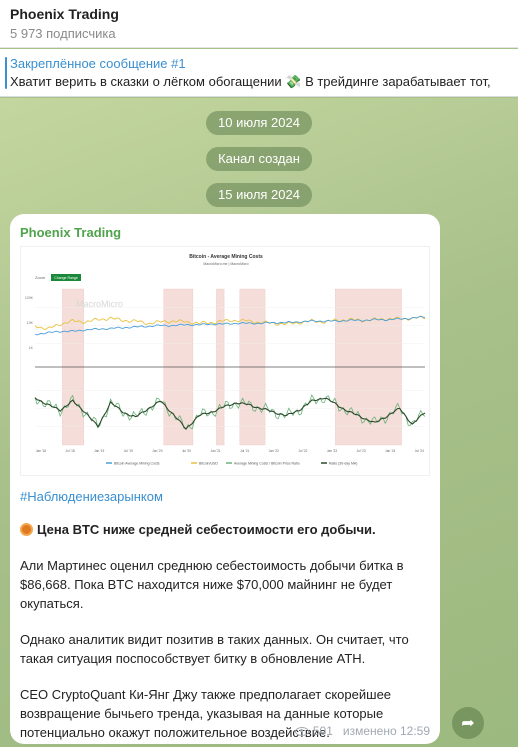 Image resolution: width=518 pixels, height=747 pixels. Describe the element at coordinates (225, 264) in the screenshot. I see `chart-subtitle: MacroMicro.me | MacroMicro` at that location.